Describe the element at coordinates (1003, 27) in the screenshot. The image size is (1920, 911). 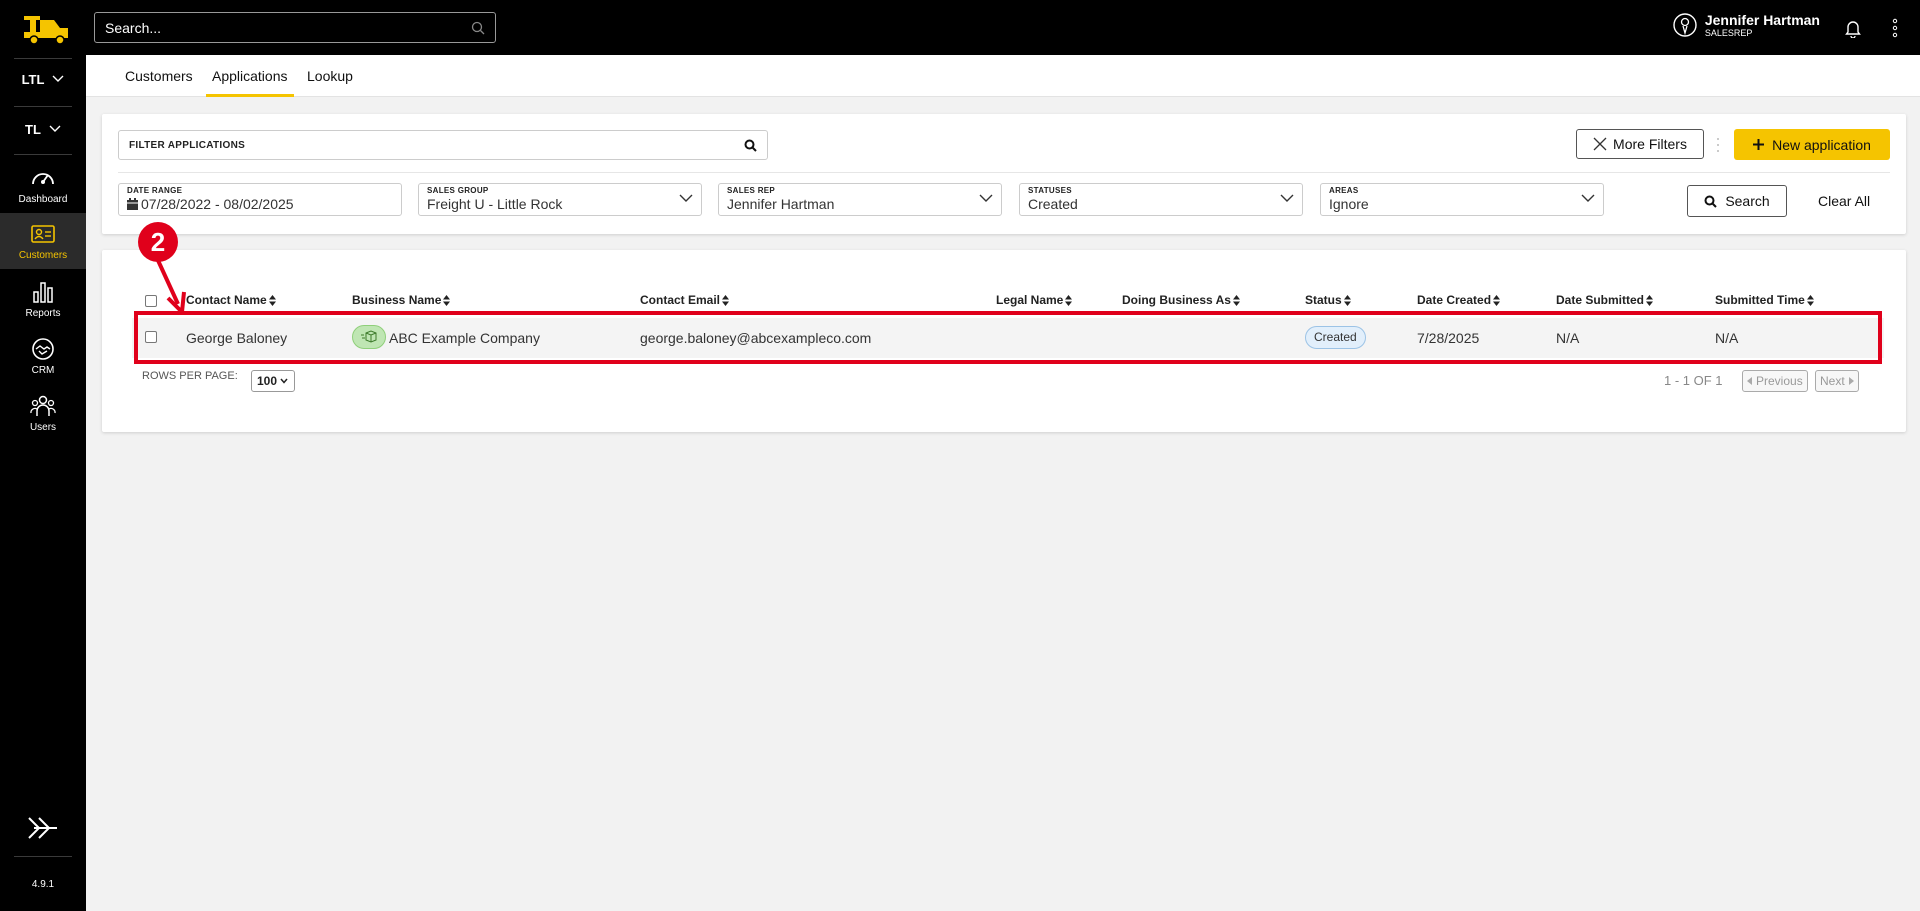
I see `top-bar: Jennifer Hartman SALESREP` at that location.